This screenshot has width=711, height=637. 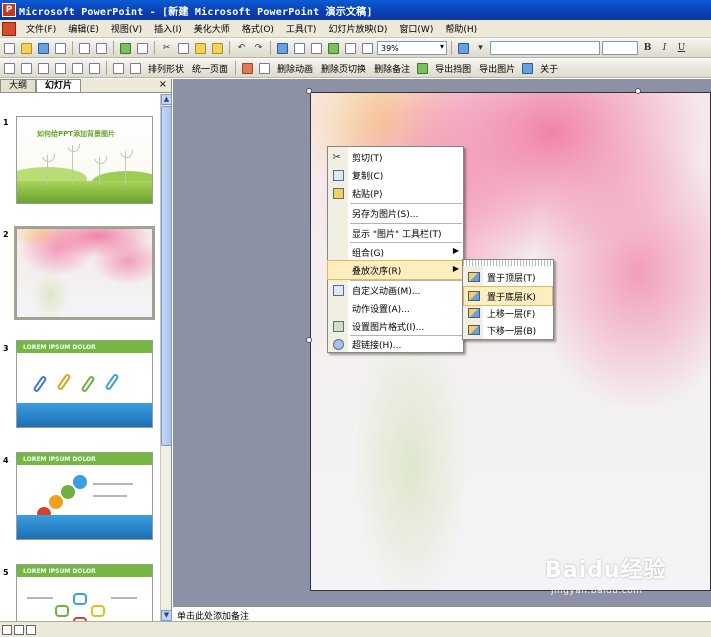 I want to click on about-button: 关于, so click(x=549, y=68).